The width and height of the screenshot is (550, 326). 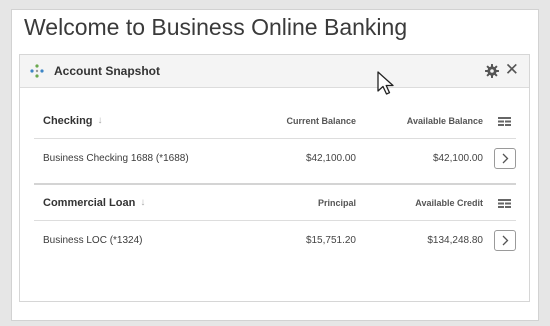 What do you see at coordinates (216, 27) in the screenshot?
I see `page-title: Welcome to Business Online Banking` at bounding box center [216, 27].